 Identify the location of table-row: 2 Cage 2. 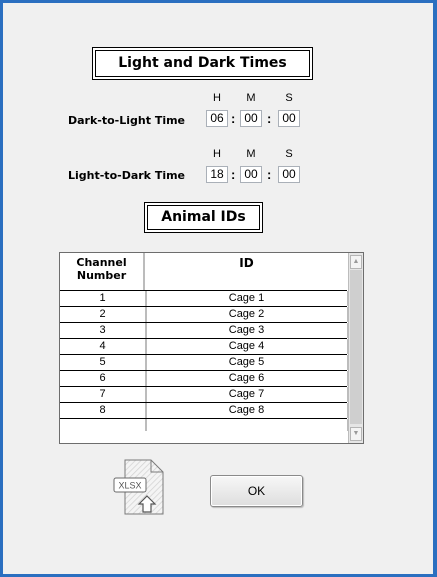
(204, 315).